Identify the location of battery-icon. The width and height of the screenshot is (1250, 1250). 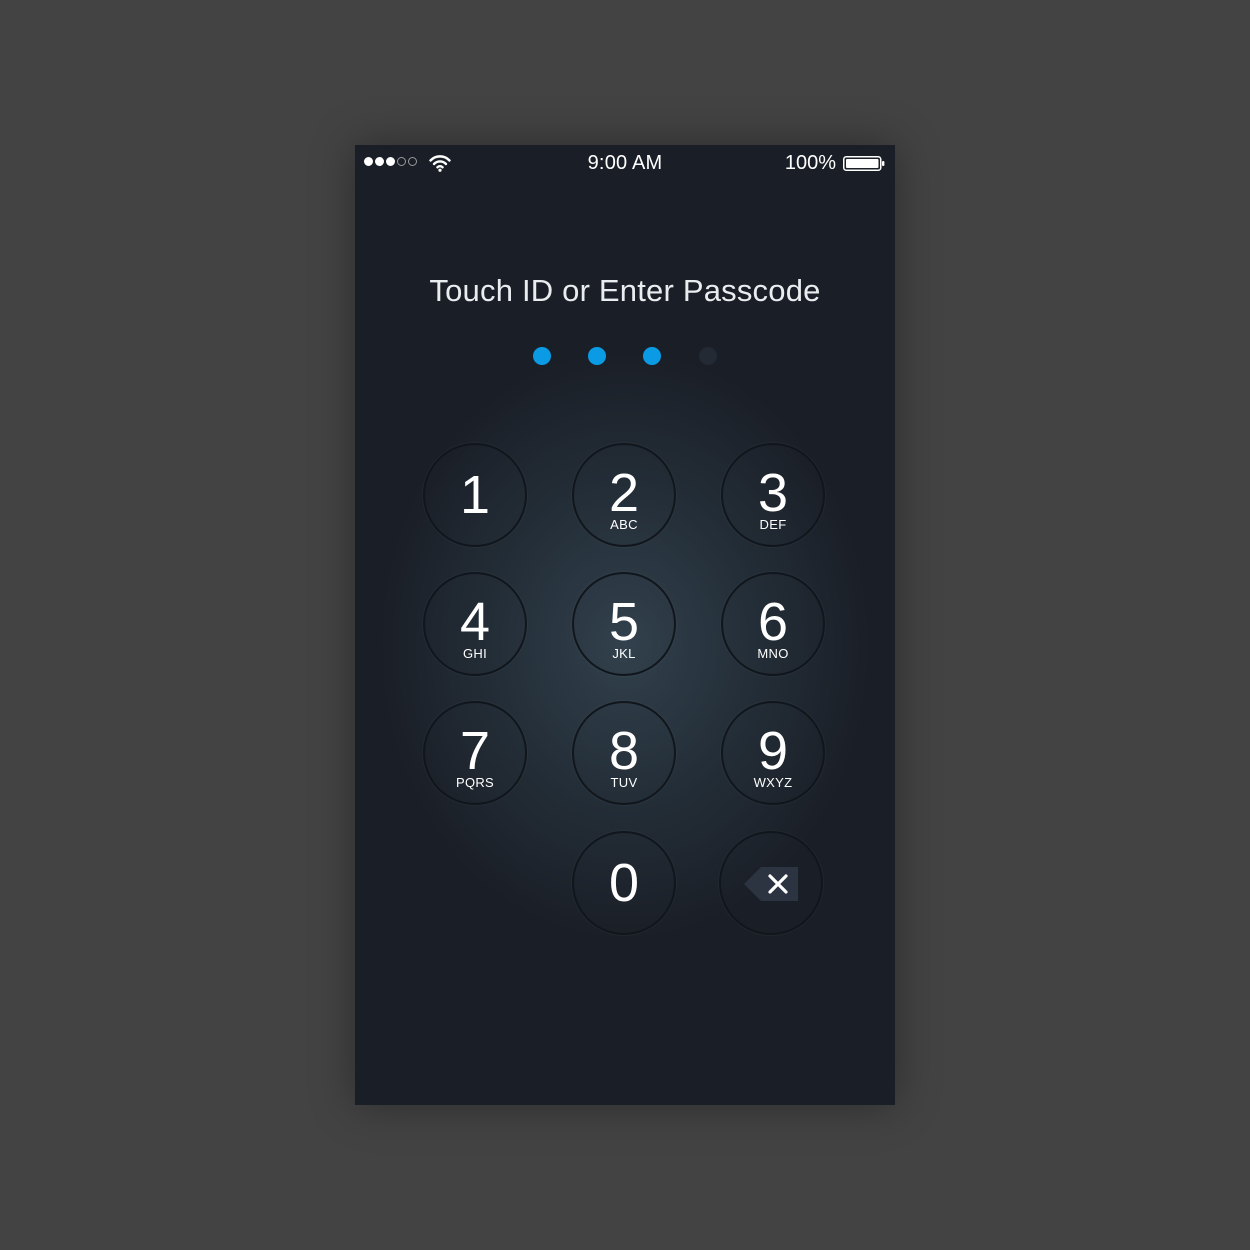
(864, 163).